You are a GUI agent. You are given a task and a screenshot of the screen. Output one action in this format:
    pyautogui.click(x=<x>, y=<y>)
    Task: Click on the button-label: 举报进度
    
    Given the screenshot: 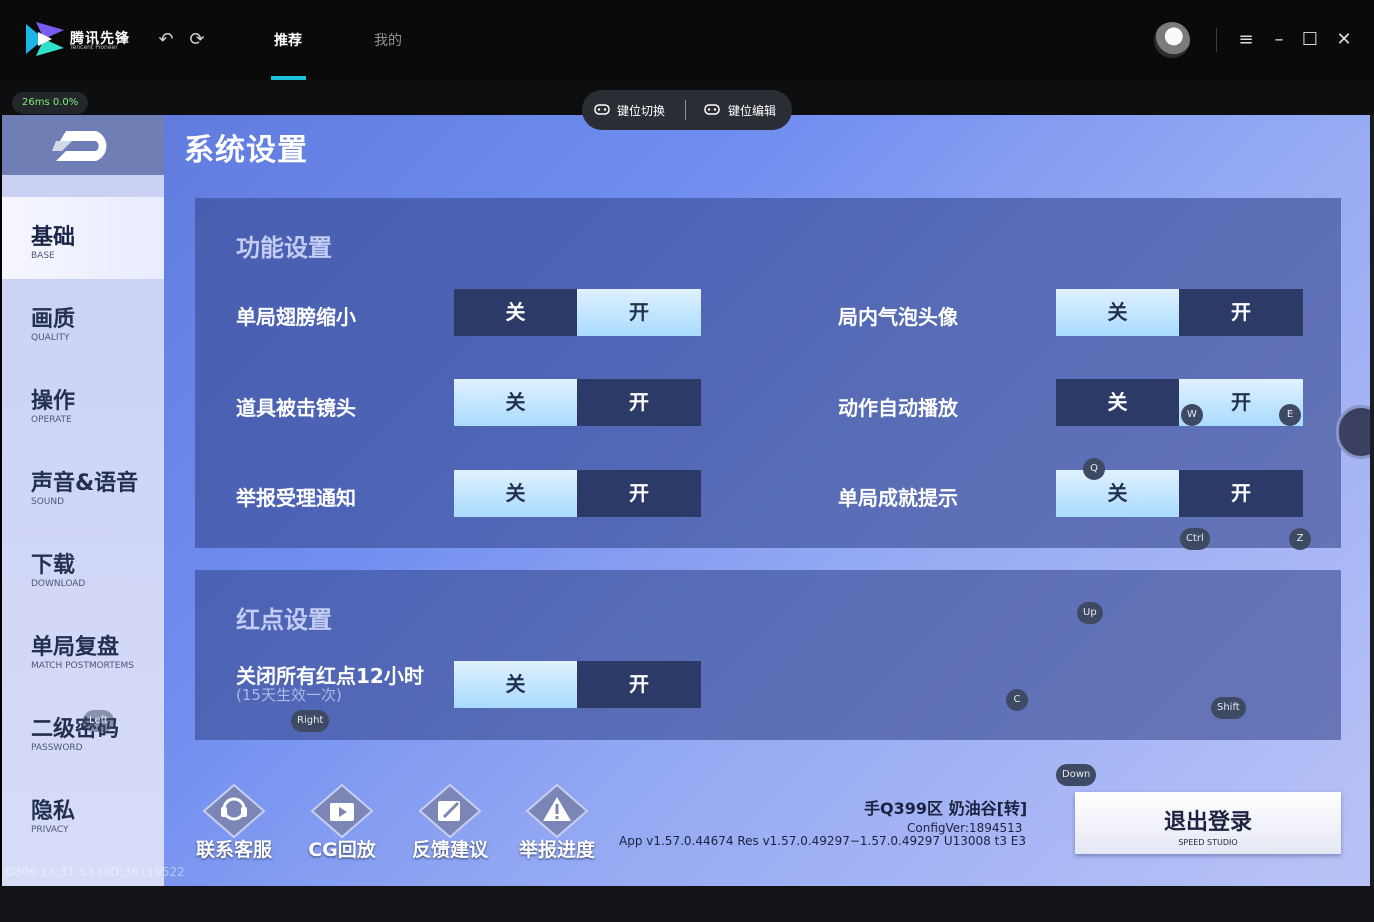 What is the action you would take?
    pyautogui.click(x=556, y=850)
    